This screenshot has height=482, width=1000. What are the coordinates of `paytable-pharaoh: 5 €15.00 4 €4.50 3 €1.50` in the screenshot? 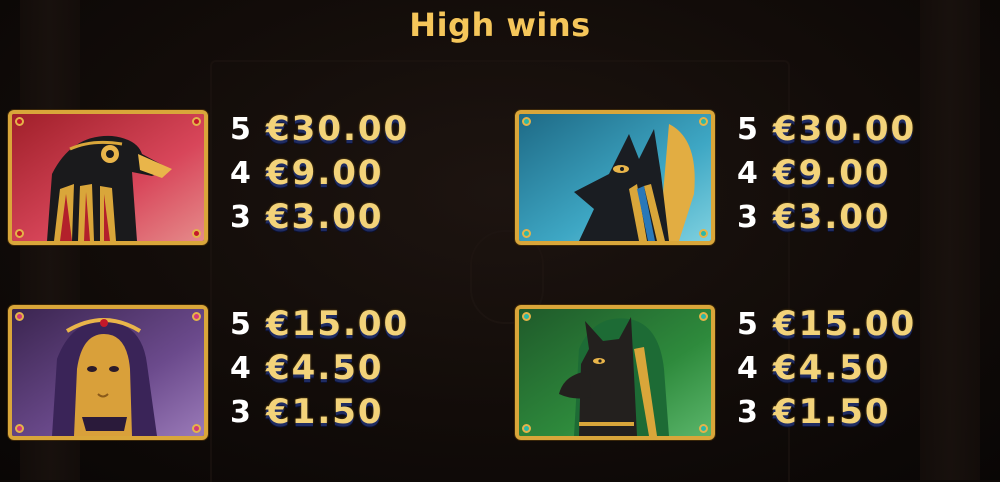 It's located at (355, 368).